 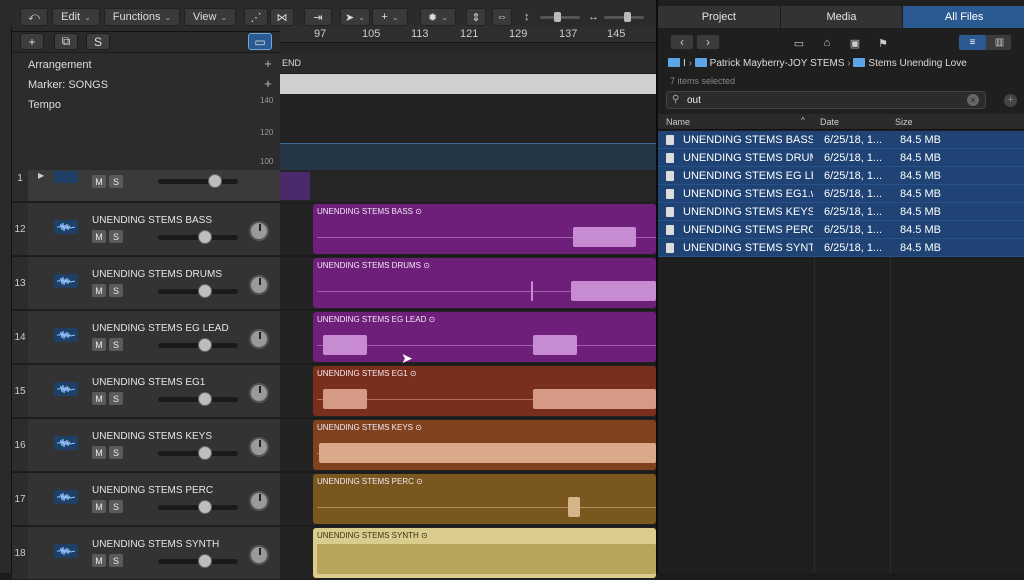 I want to click on track-header: 18 UNENDING STEMS SYNTH M S, so click(x=146, y=553).